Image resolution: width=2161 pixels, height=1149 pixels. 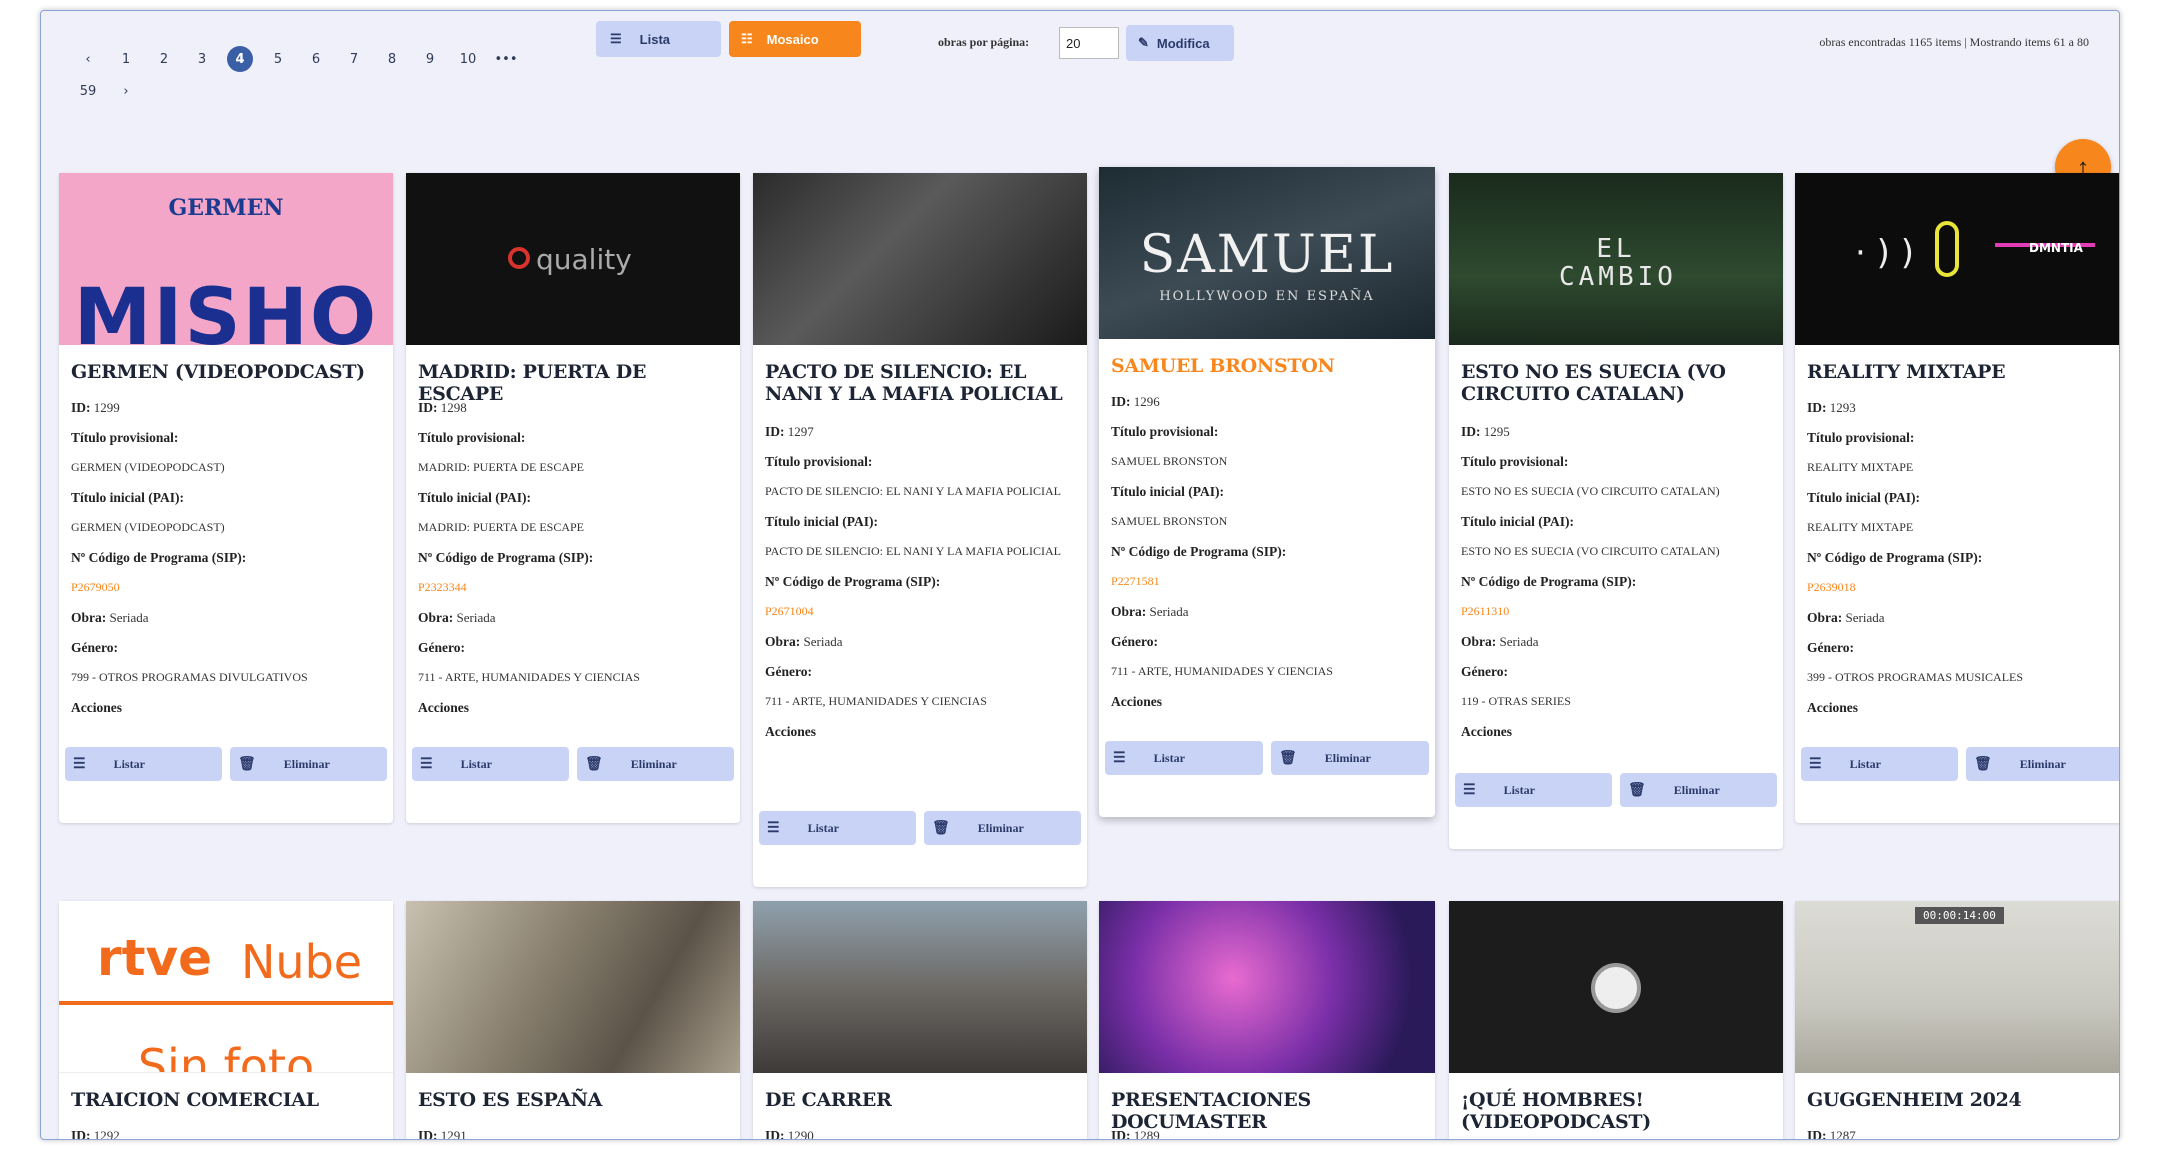 I want to click on page-10: 10, so click(x=468, y=59).